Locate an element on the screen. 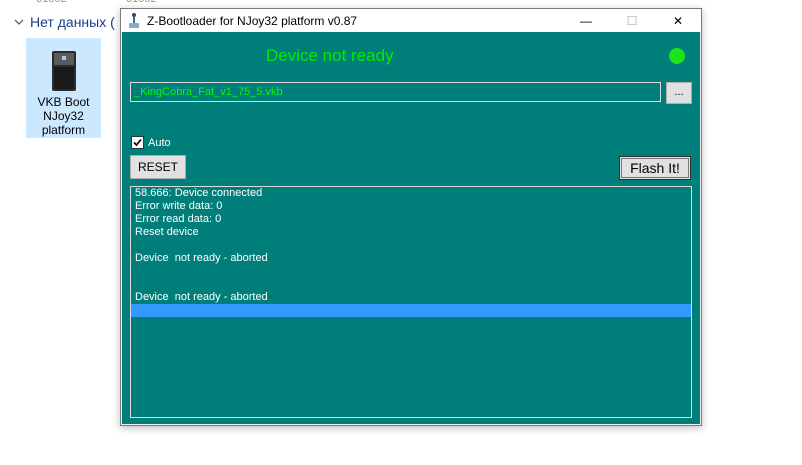 The height and width of the screenshot is (465, 802). explorer-group-header: Нет данных ( is located at coordinates (64, 22).